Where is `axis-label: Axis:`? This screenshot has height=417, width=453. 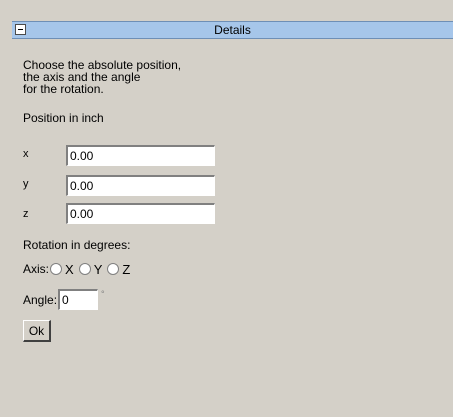
axis-label: Axis: is located at coordinates (36, 269).